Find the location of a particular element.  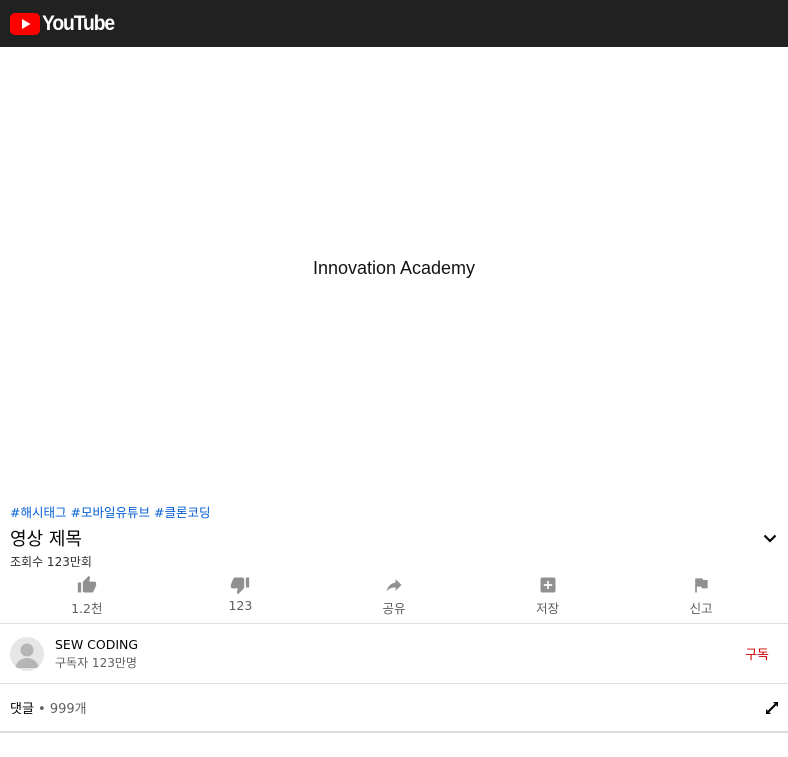

youtube-play-icon is located at coordinates (25, 23).